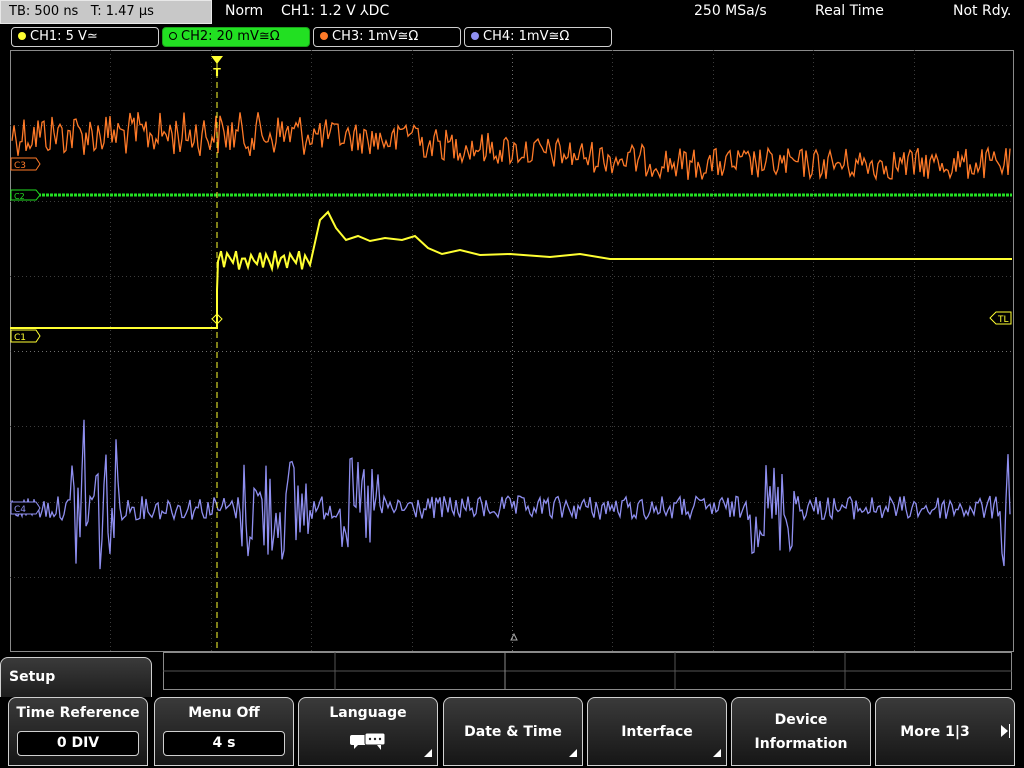 The width and height of the screenshot is (1024, 768). Describe the element at coordinates (375, 36) in the screenshot. I see `channel-tab-label: CH3: 1mV≅Ω` at that location.